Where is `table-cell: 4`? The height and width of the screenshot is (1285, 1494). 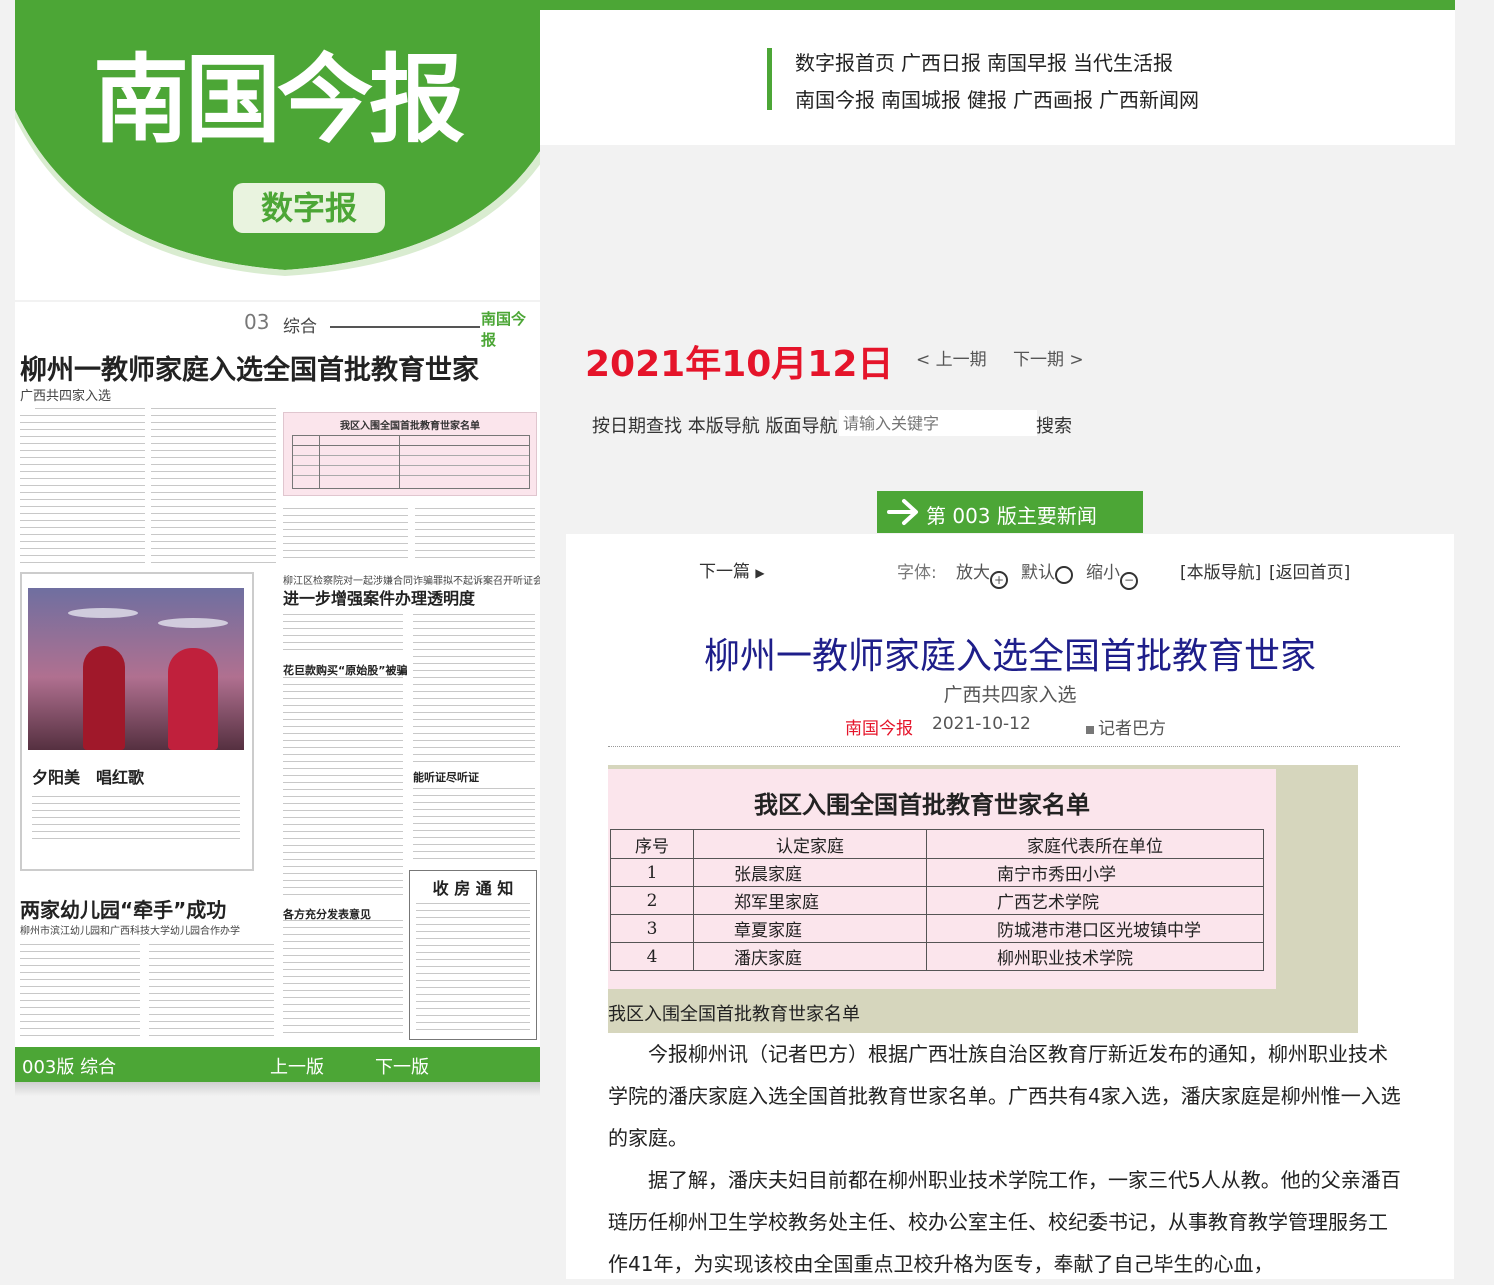
table-cell: 4 is located at coordinates (652, 956).